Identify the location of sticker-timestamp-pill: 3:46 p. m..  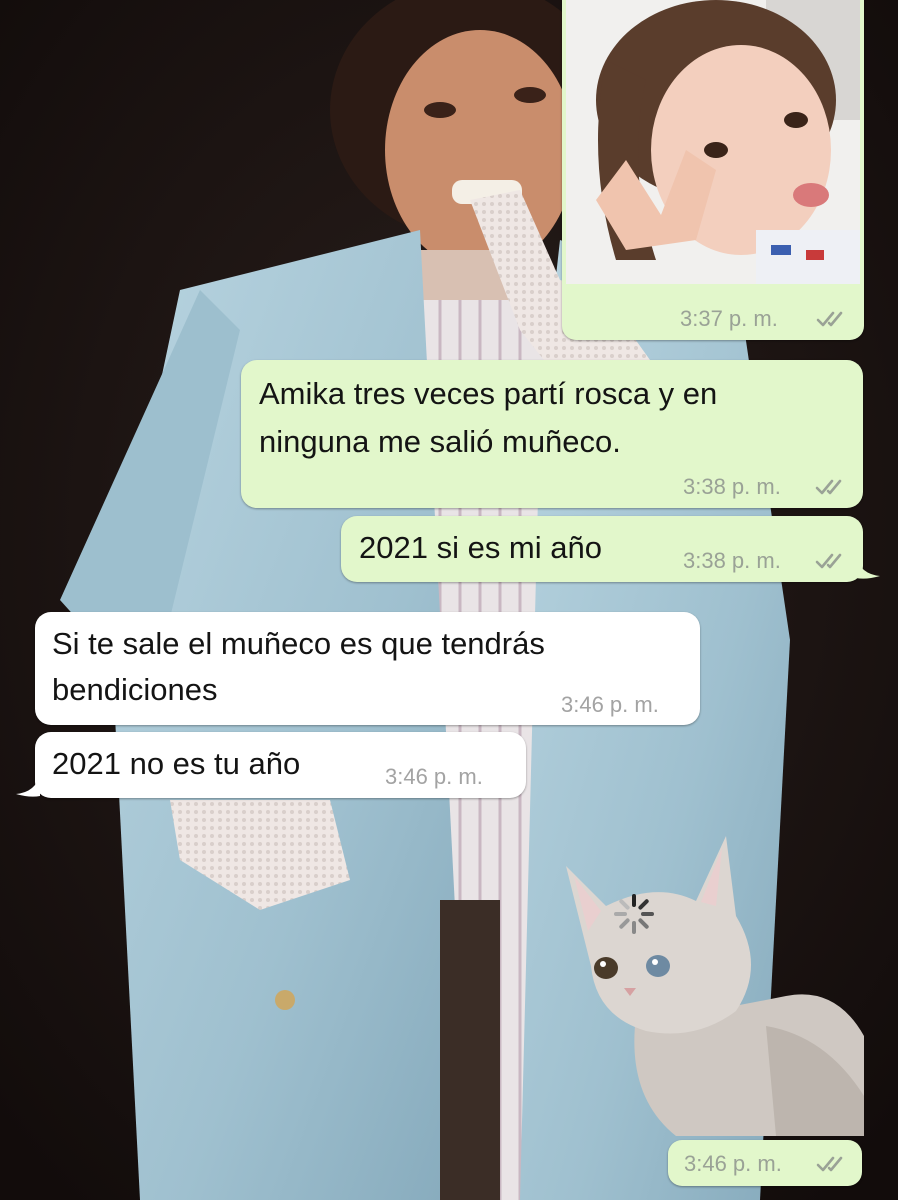
(765, 1163).